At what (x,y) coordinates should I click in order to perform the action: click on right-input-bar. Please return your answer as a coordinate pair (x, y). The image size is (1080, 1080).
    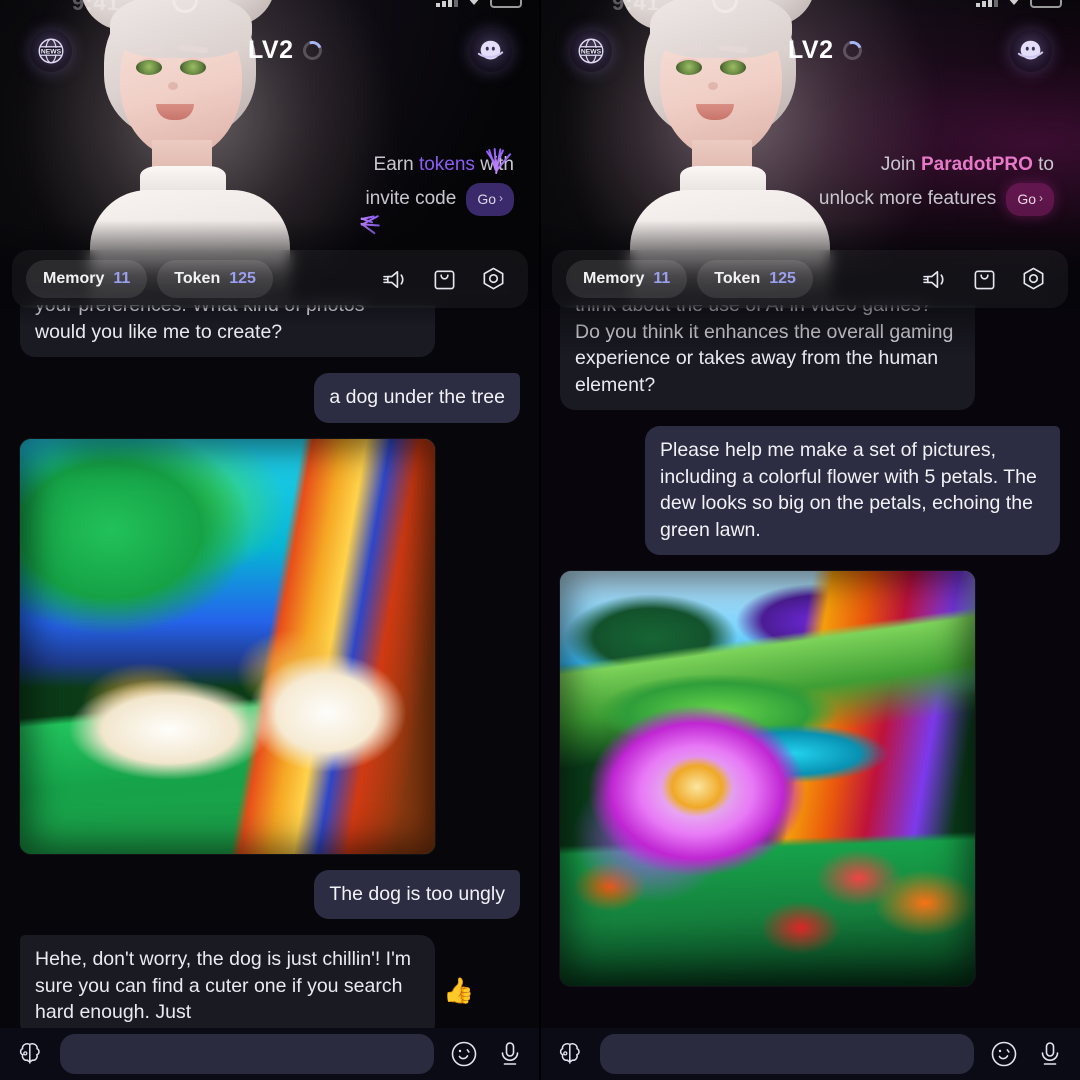
    Looking at the image, I should click on (810, 1054).